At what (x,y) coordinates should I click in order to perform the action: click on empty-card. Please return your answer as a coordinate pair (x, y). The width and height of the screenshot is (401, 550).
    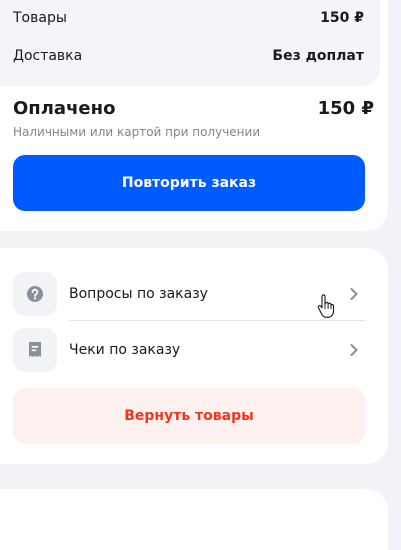
    Looking at the image, I should click on (194, 519).